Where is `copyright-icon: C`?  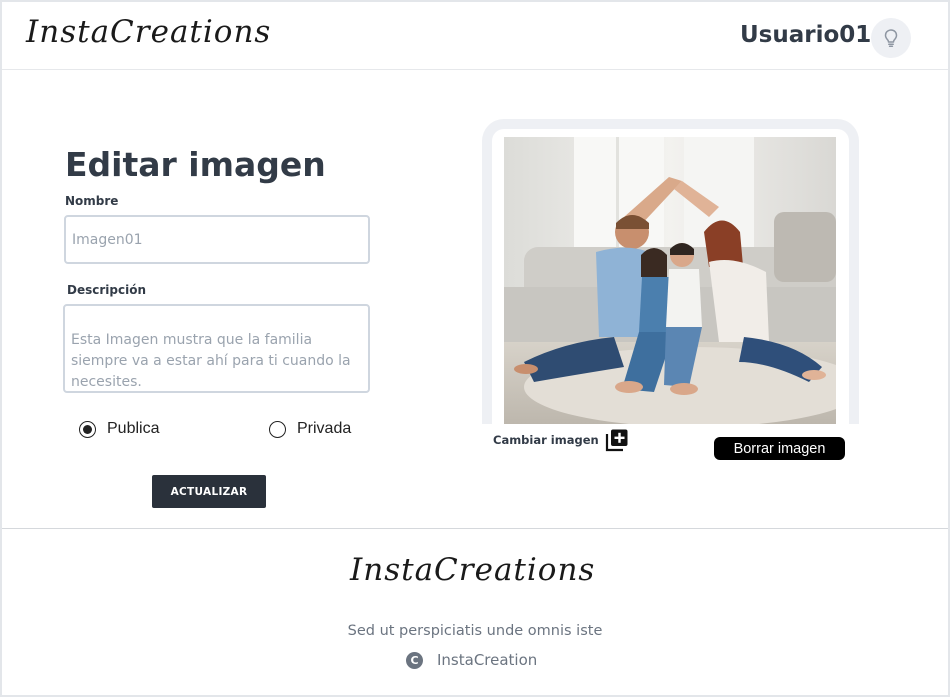
copyright-icon: C is located at coordinates (414, 660).